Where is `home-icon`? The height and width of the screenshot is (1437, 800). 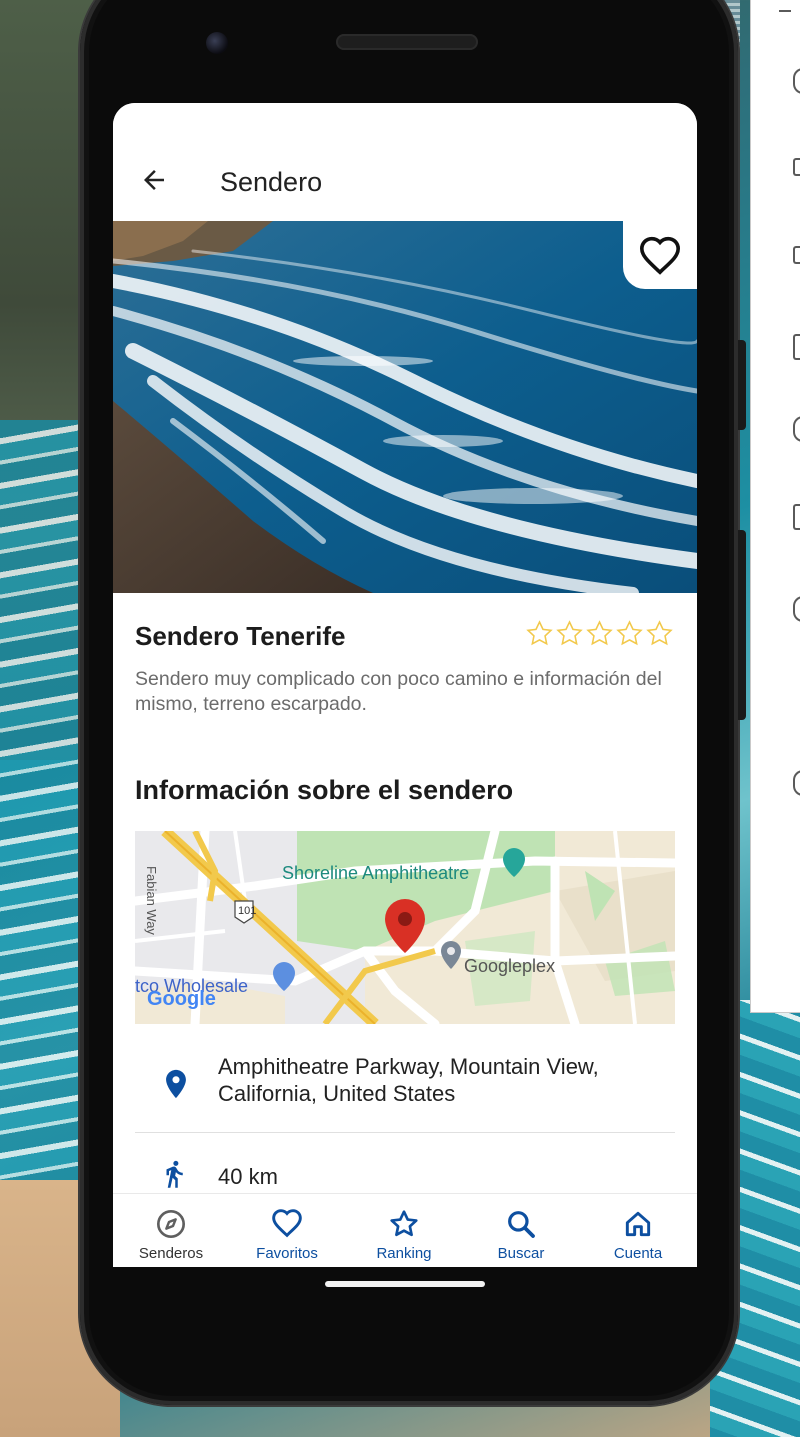
home-icon is located at coordinates (638, 1224).